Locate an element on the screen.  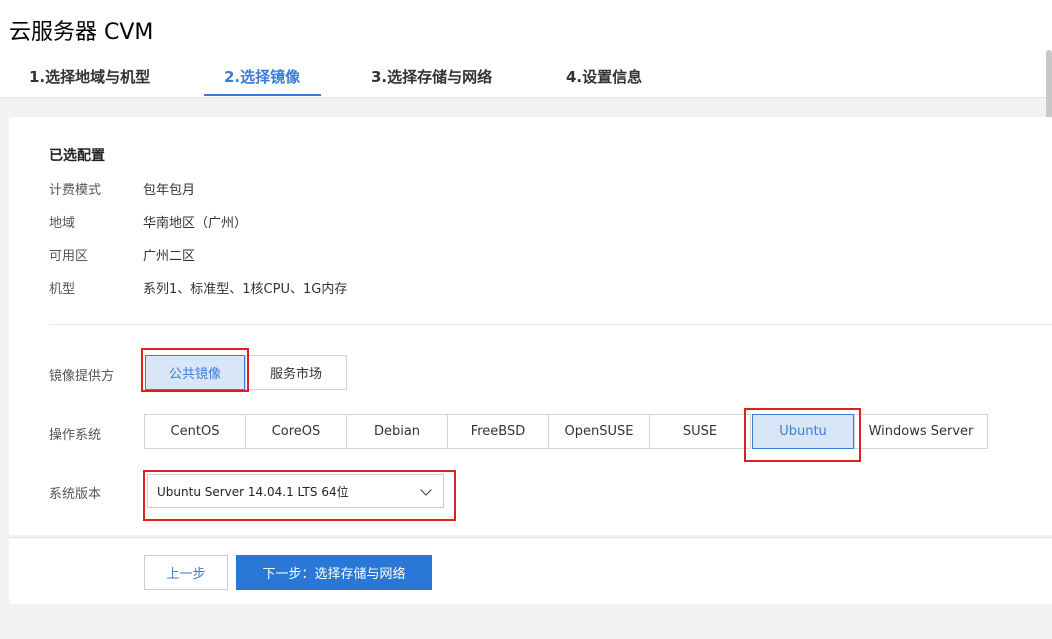
os-label: 操作系统 is located at coordinates (75, 435).